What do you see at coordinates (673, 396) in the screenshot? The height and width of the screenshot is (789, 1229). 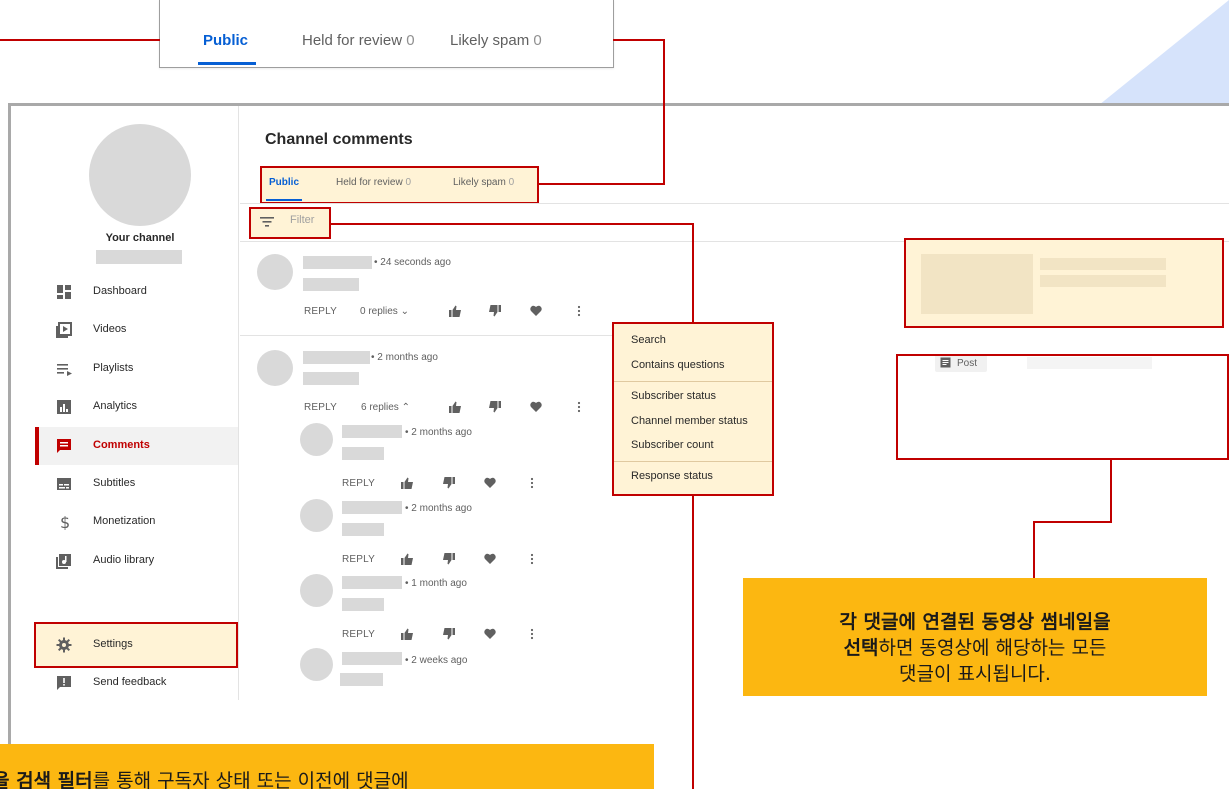 I see `filter-option-subscriber-status: Subscriber status` at bounding box center [673, 396].